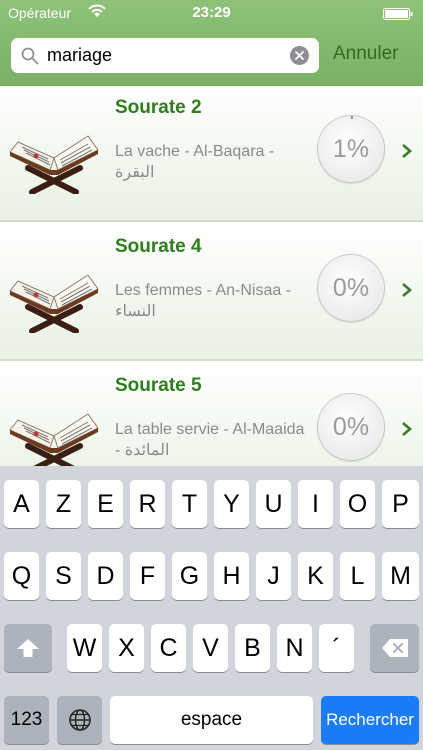 This screenshot has width=423, height=750. I want to click on result-title: Sourate 4, so click(158, 246).